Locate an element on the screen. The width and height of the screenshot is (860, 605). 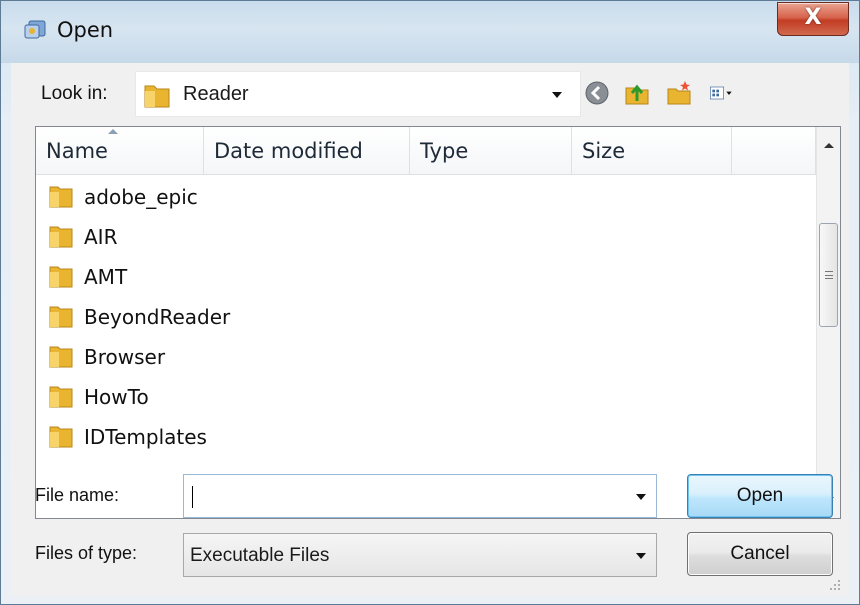
views-menu-icon is located at coordinates (723, 93).